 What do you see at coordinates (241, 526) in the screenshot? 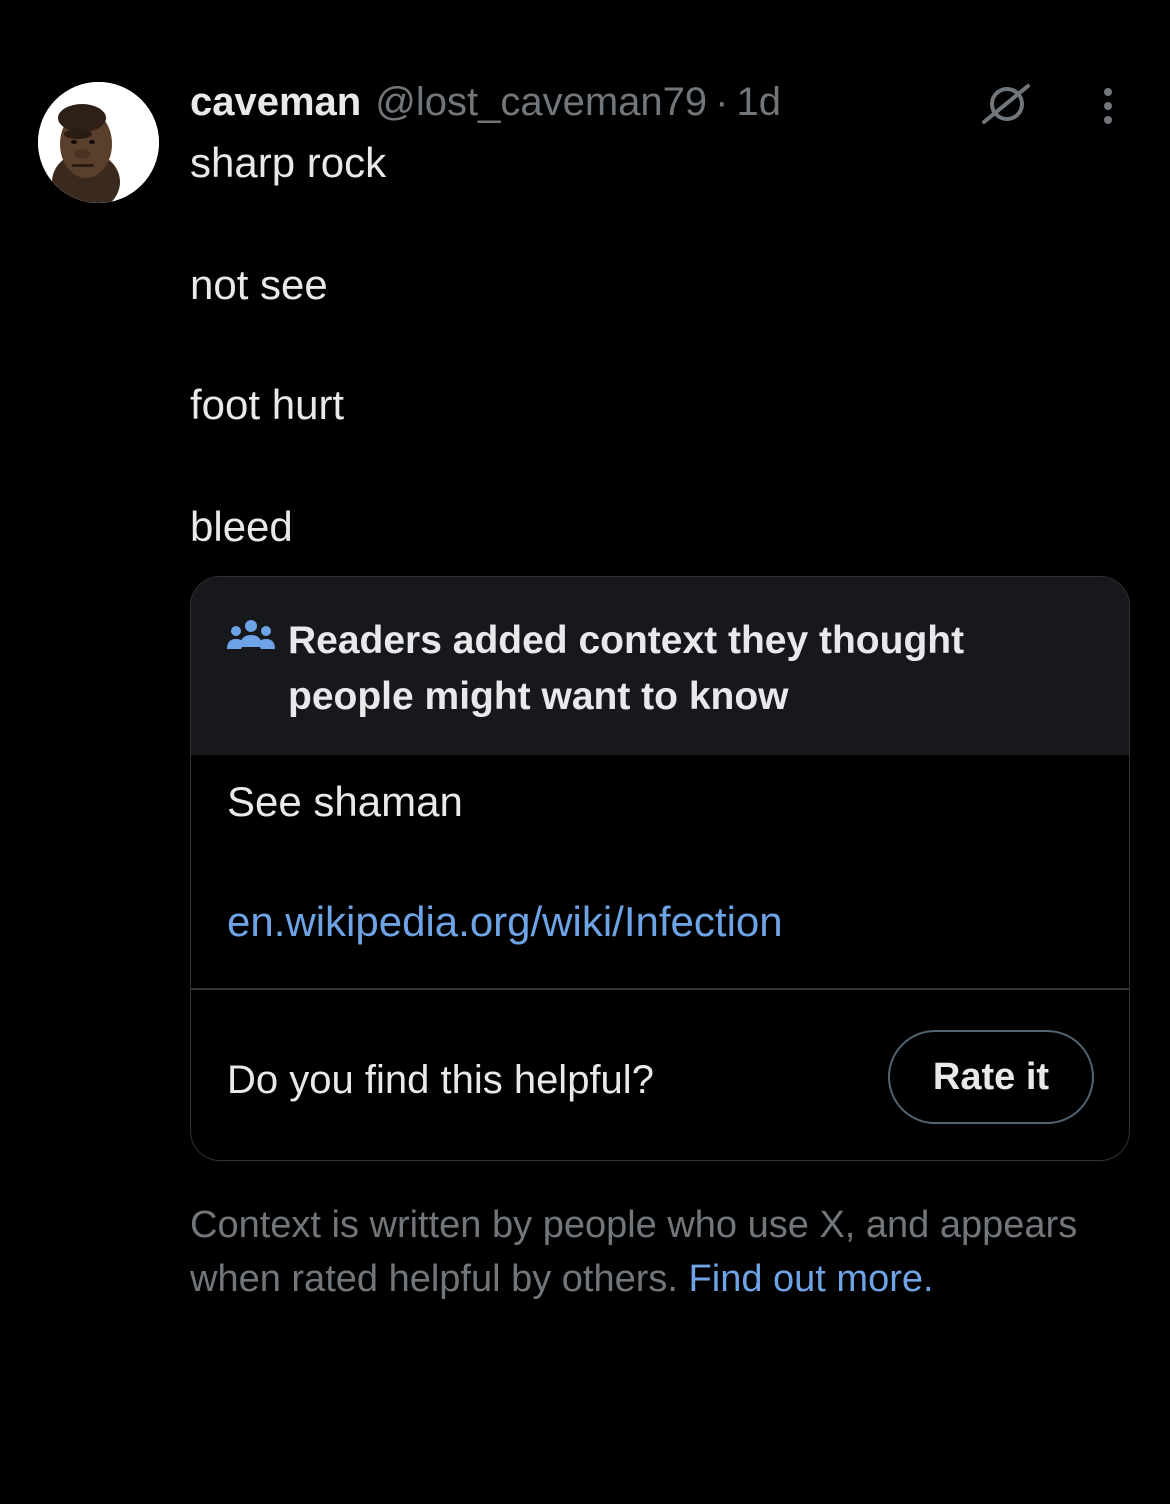
I see `post-text-line: bleed` at bounding box center [241, 526].